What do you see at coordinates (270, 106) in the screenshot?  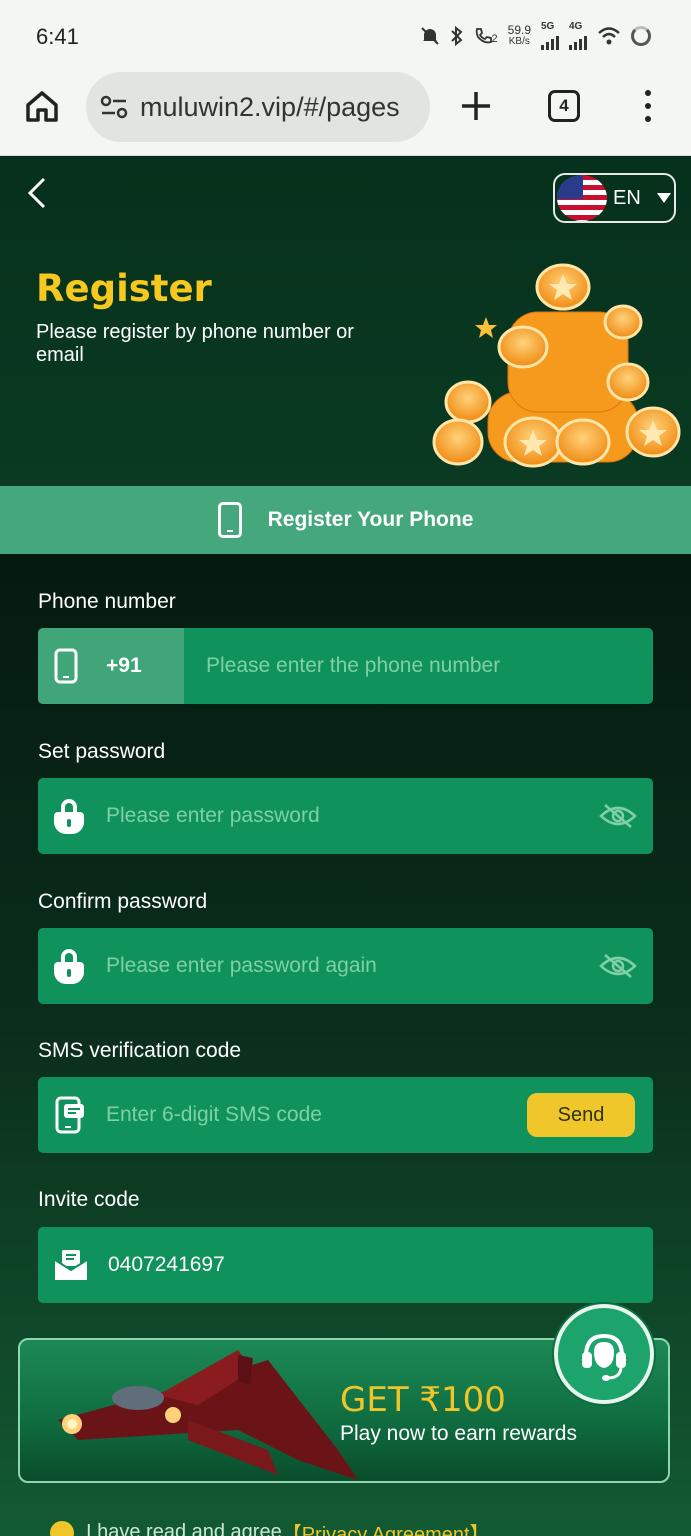 I see `url-text: muluwin2.vip/#/pages` at bounding box center [270, 106].